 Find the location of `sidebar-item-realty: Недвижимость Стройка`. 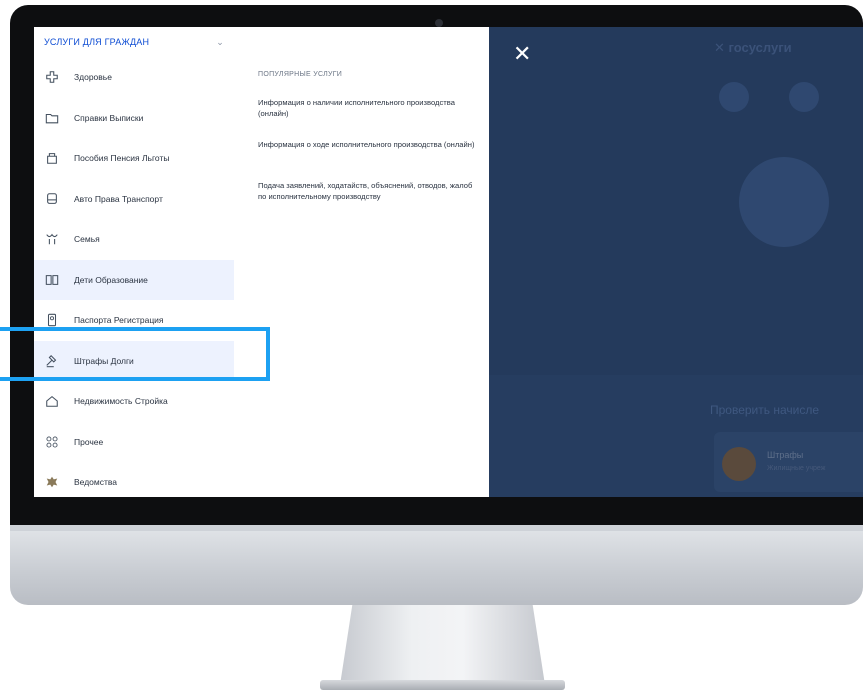

sidebar-item-realty: Недвижимость Стройка is located at coordinates (134, 401).